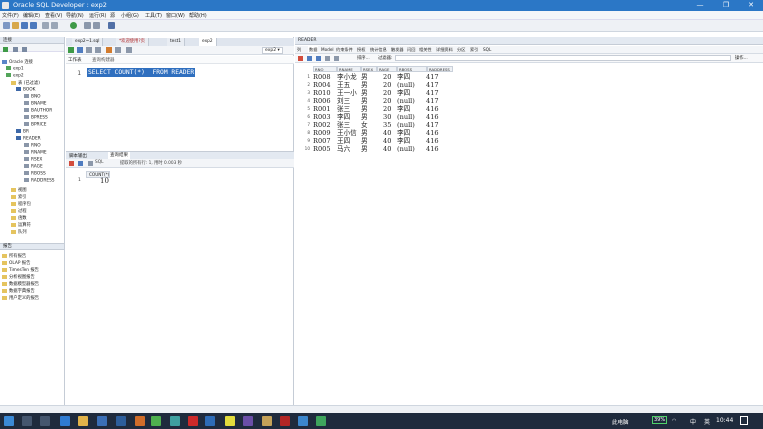 Image resolution: width=763 pixels, height=429 pixels. What do you see at coordinates (620, 422) in the screenshot?
I see `this-pc-label: 此电脑` at bounding box center [620, 422].